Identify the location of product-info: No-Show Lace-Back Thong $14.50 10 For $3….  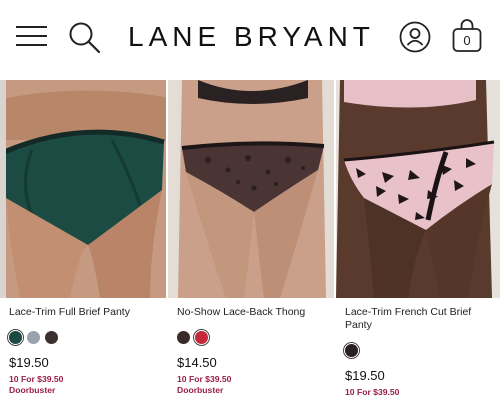
(252, 351).